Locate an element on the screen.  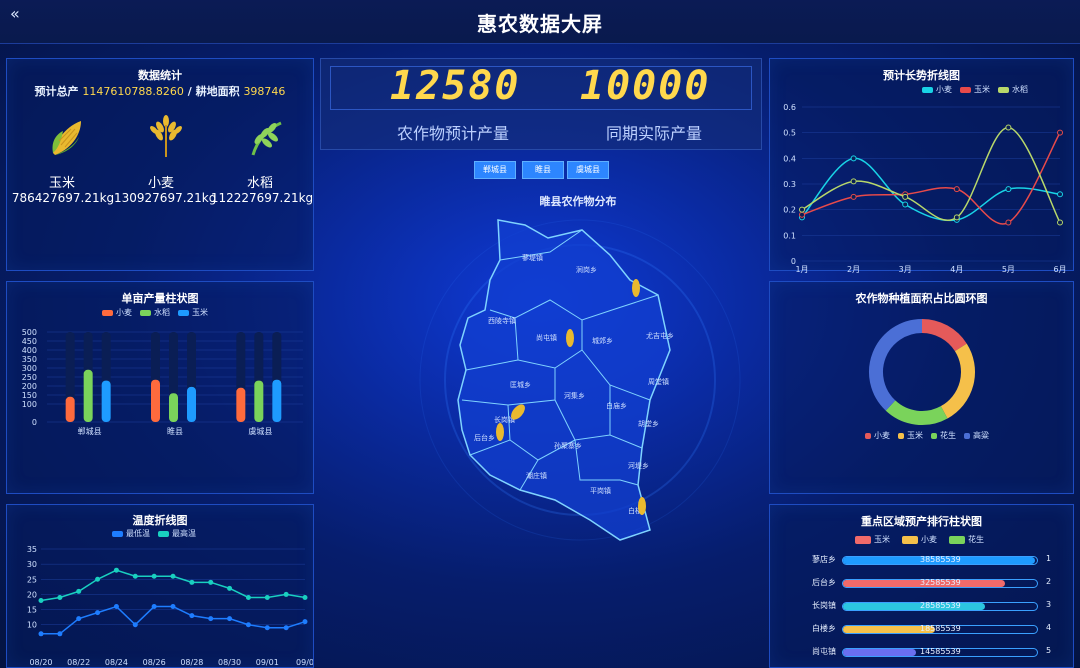
rice-icon is located at coordinates (265, 138).